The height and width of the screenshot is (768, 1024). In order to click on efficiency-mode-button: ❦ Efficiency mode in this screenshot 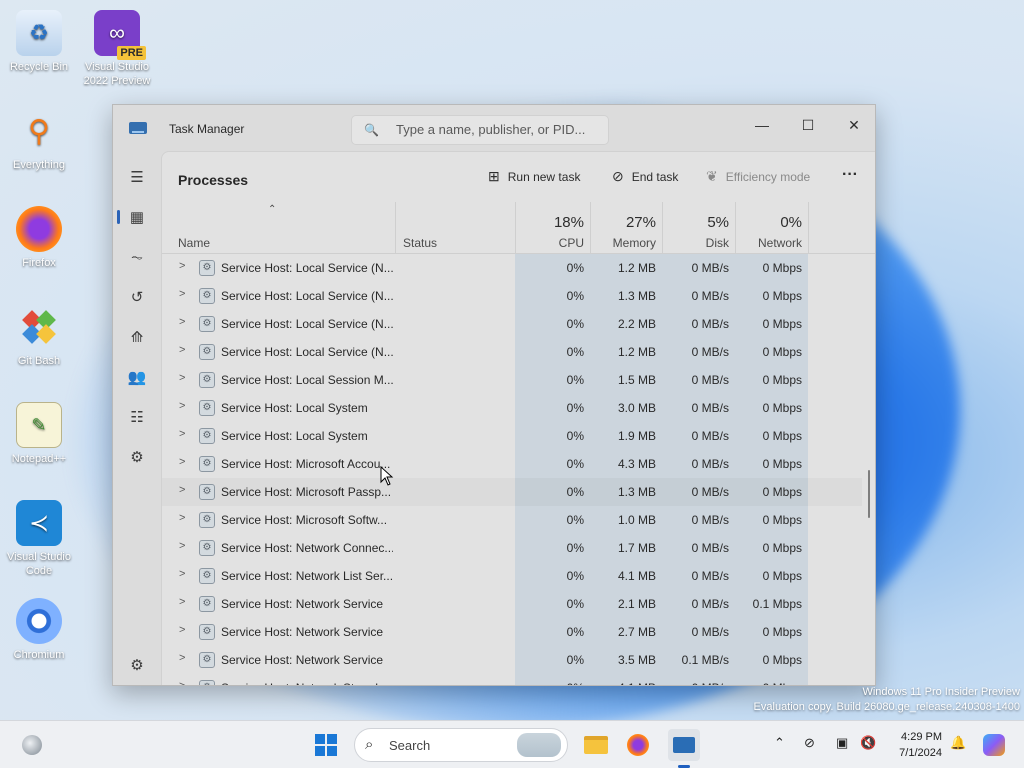, I will do `click(758, 176)`.